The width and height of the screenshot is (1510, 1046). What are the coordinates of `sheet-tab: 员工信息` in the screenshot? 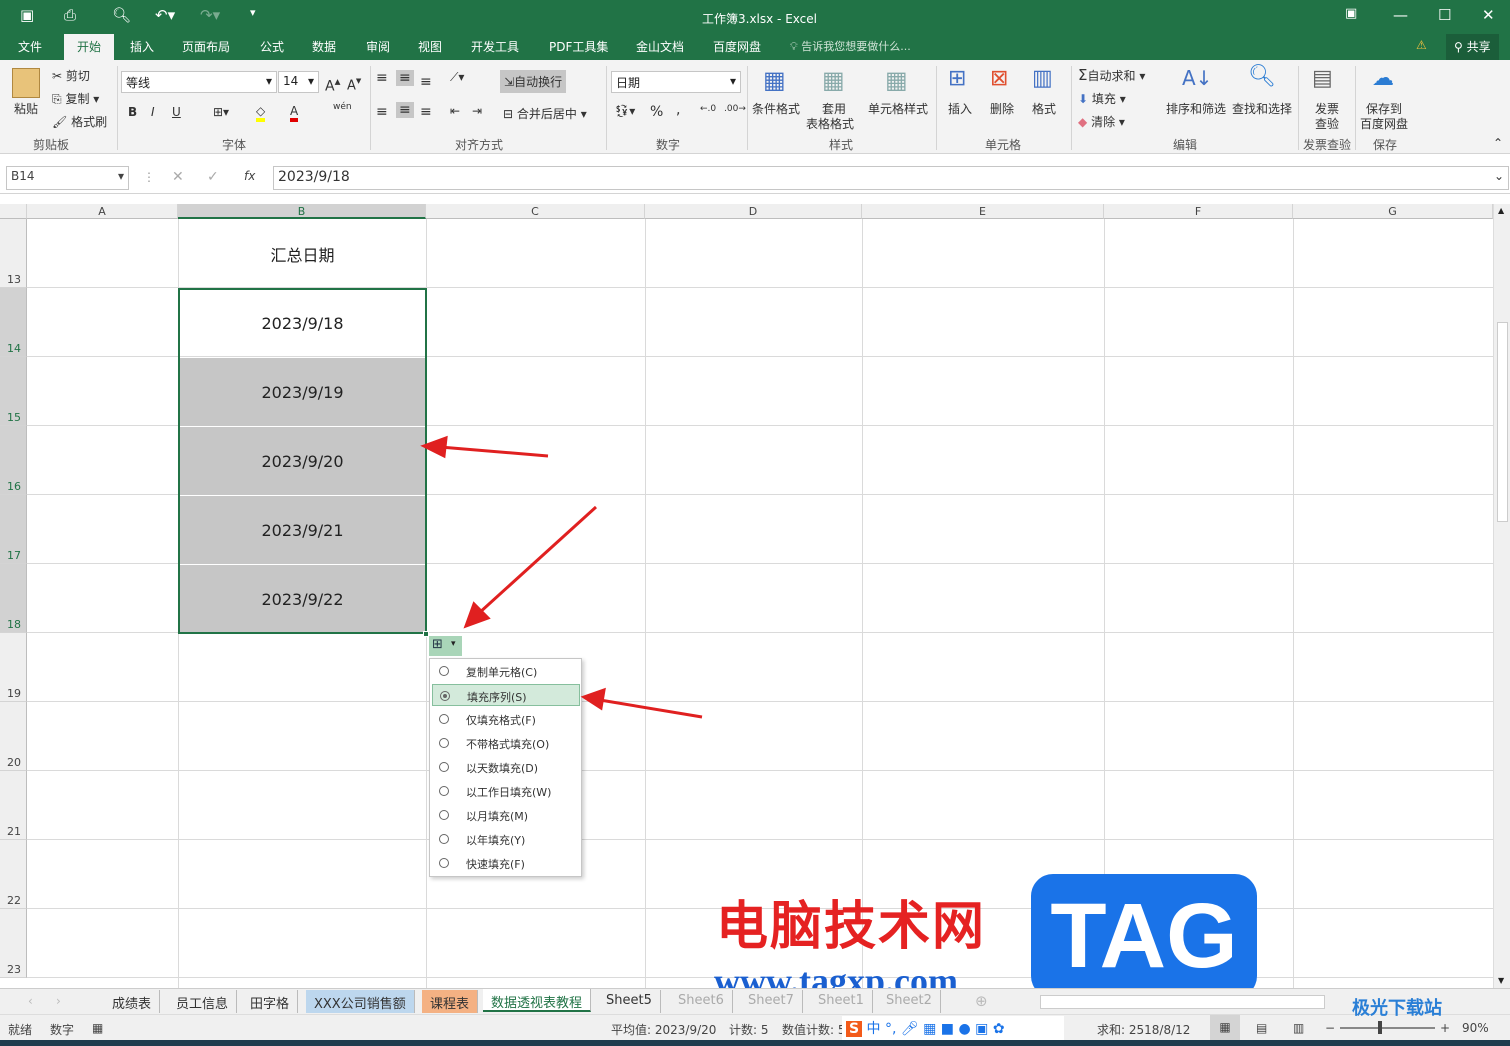 It's located at (203, 1001).